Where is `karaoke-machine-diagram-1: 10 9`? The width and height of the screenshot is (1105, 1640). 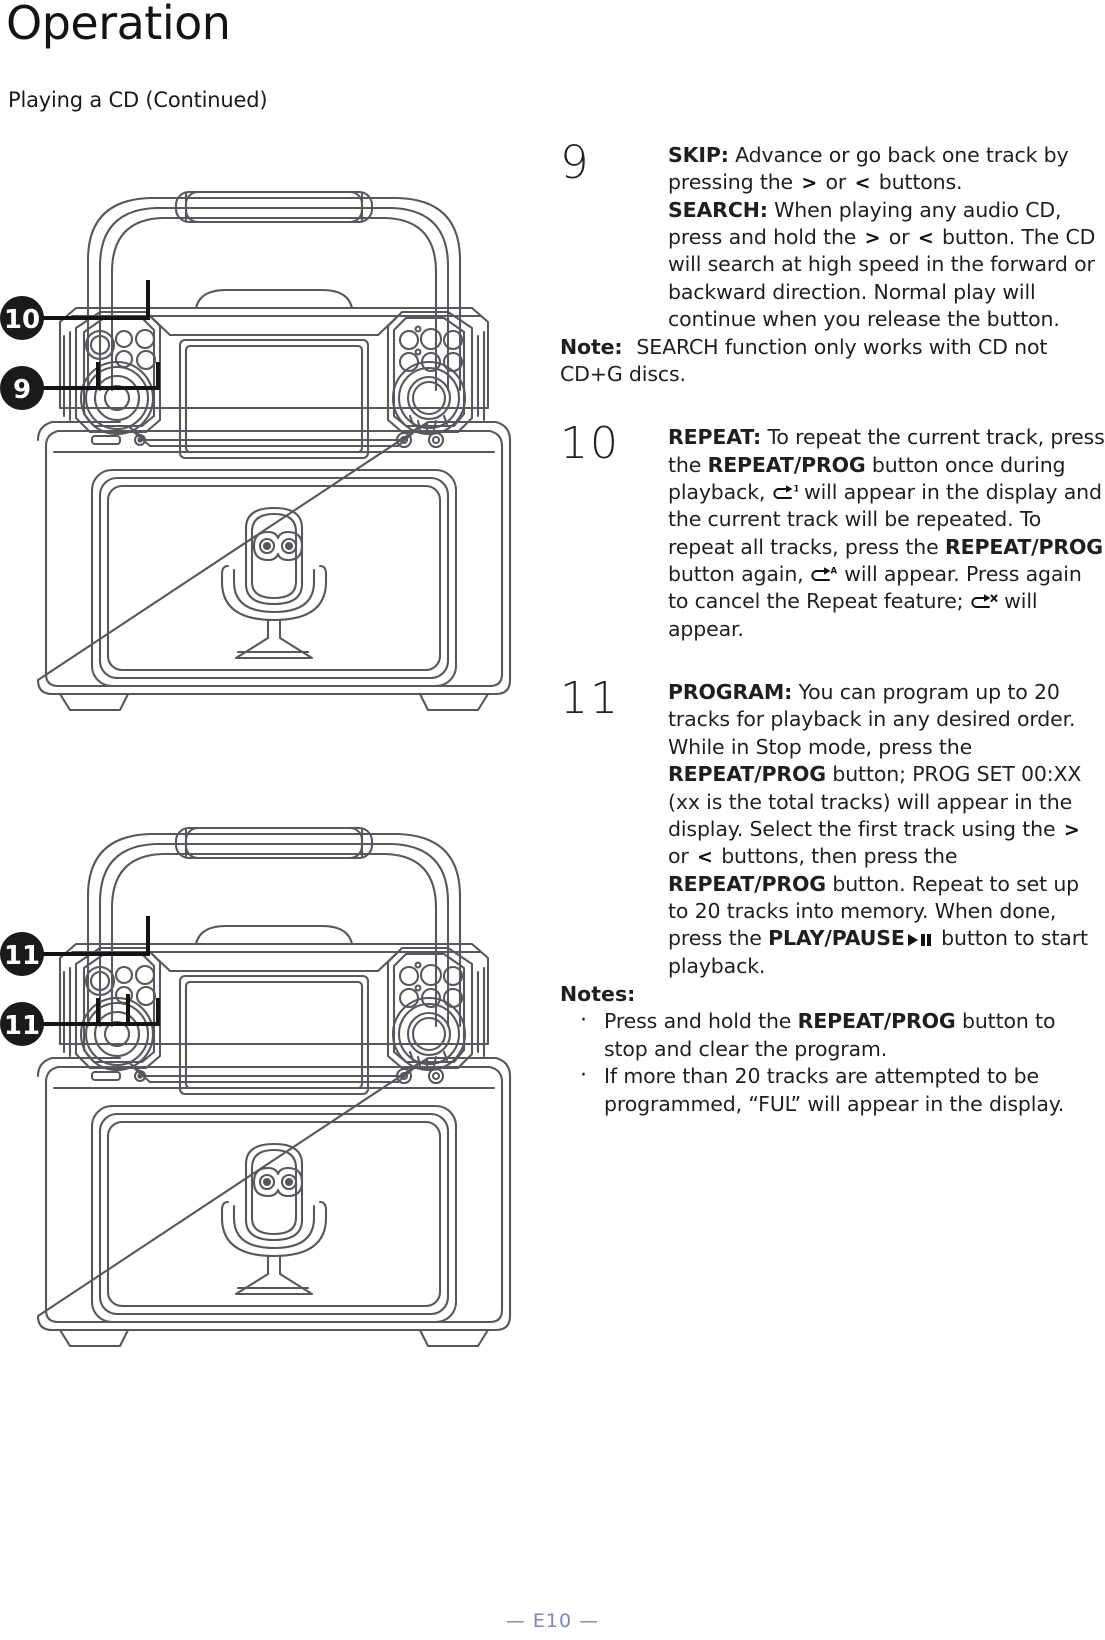 karaoke-machine-diagram-1: 10 9 is located at coordinates (256, 451).